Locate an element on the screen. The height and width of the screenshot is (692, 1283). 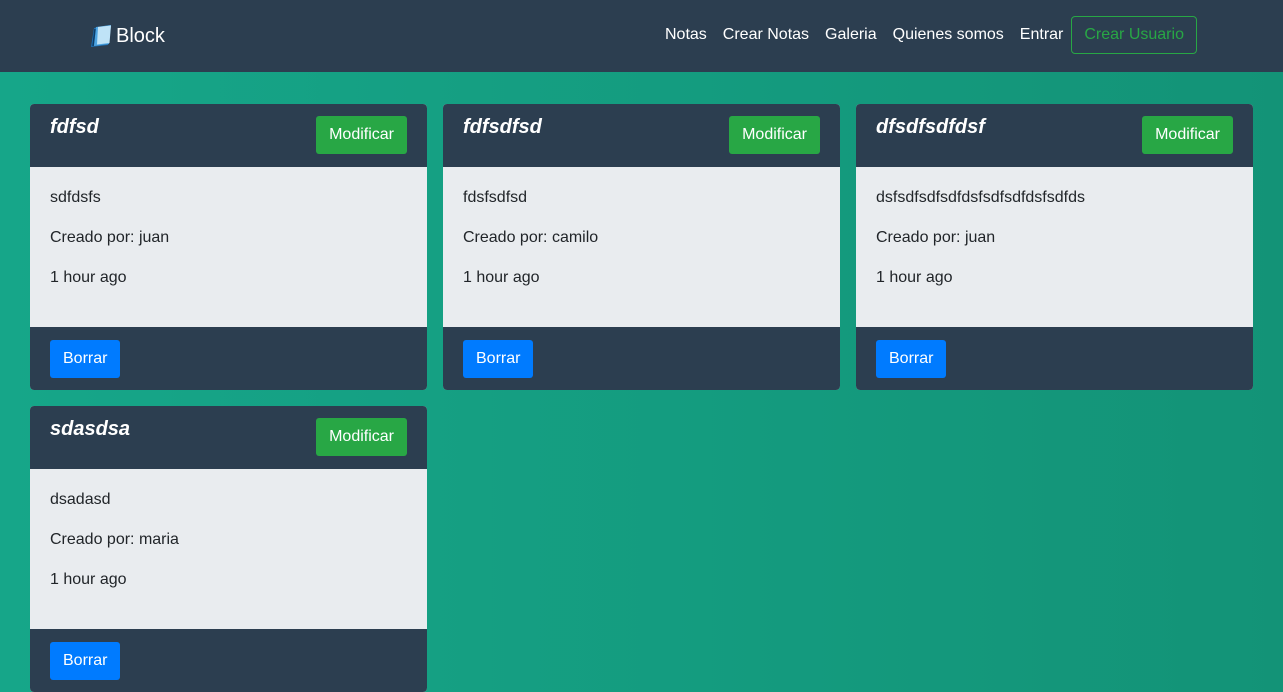
note-card-header: dfsdfsdfdsf Modificar is located at coordinates (1054, 135).